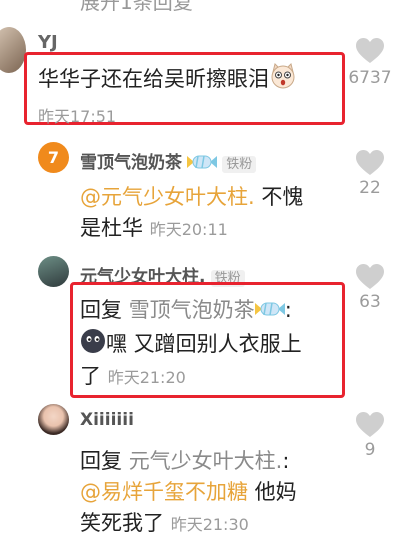  Describe the element at coordinates (136, 7) in the screenshot. I see `expand-replies-link: 展开1条回复` at that location.